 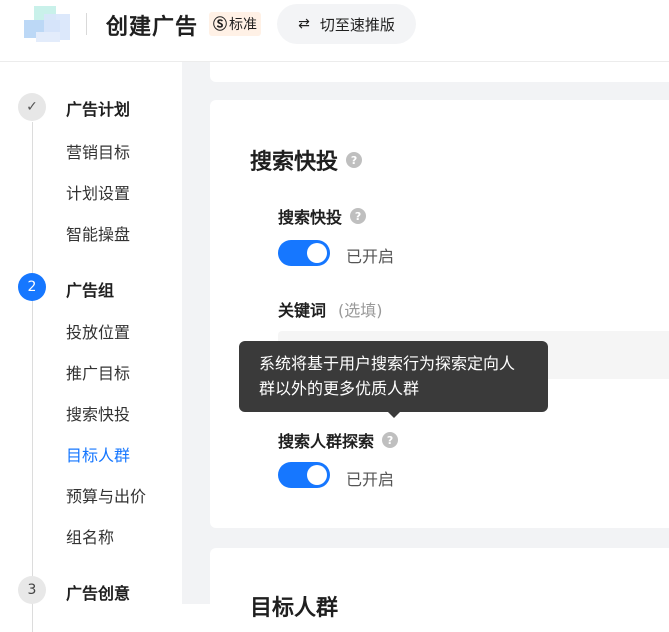 I want to click on sidebar-item-marketing-goal: 营销目标, so click(x=98, y=151).